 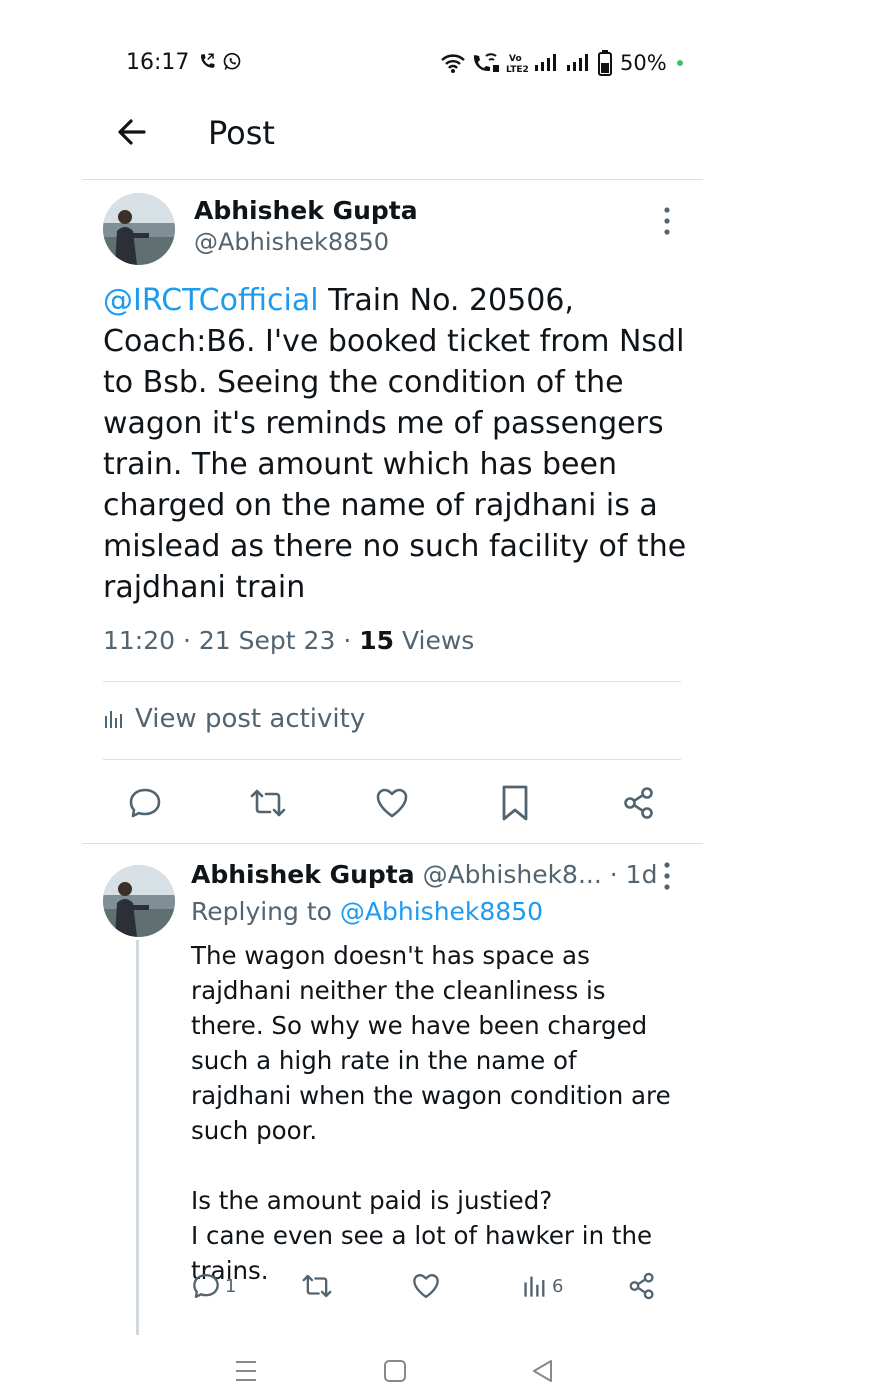 I want to click on svg-text: LTE2, so click(x=517, y=69).